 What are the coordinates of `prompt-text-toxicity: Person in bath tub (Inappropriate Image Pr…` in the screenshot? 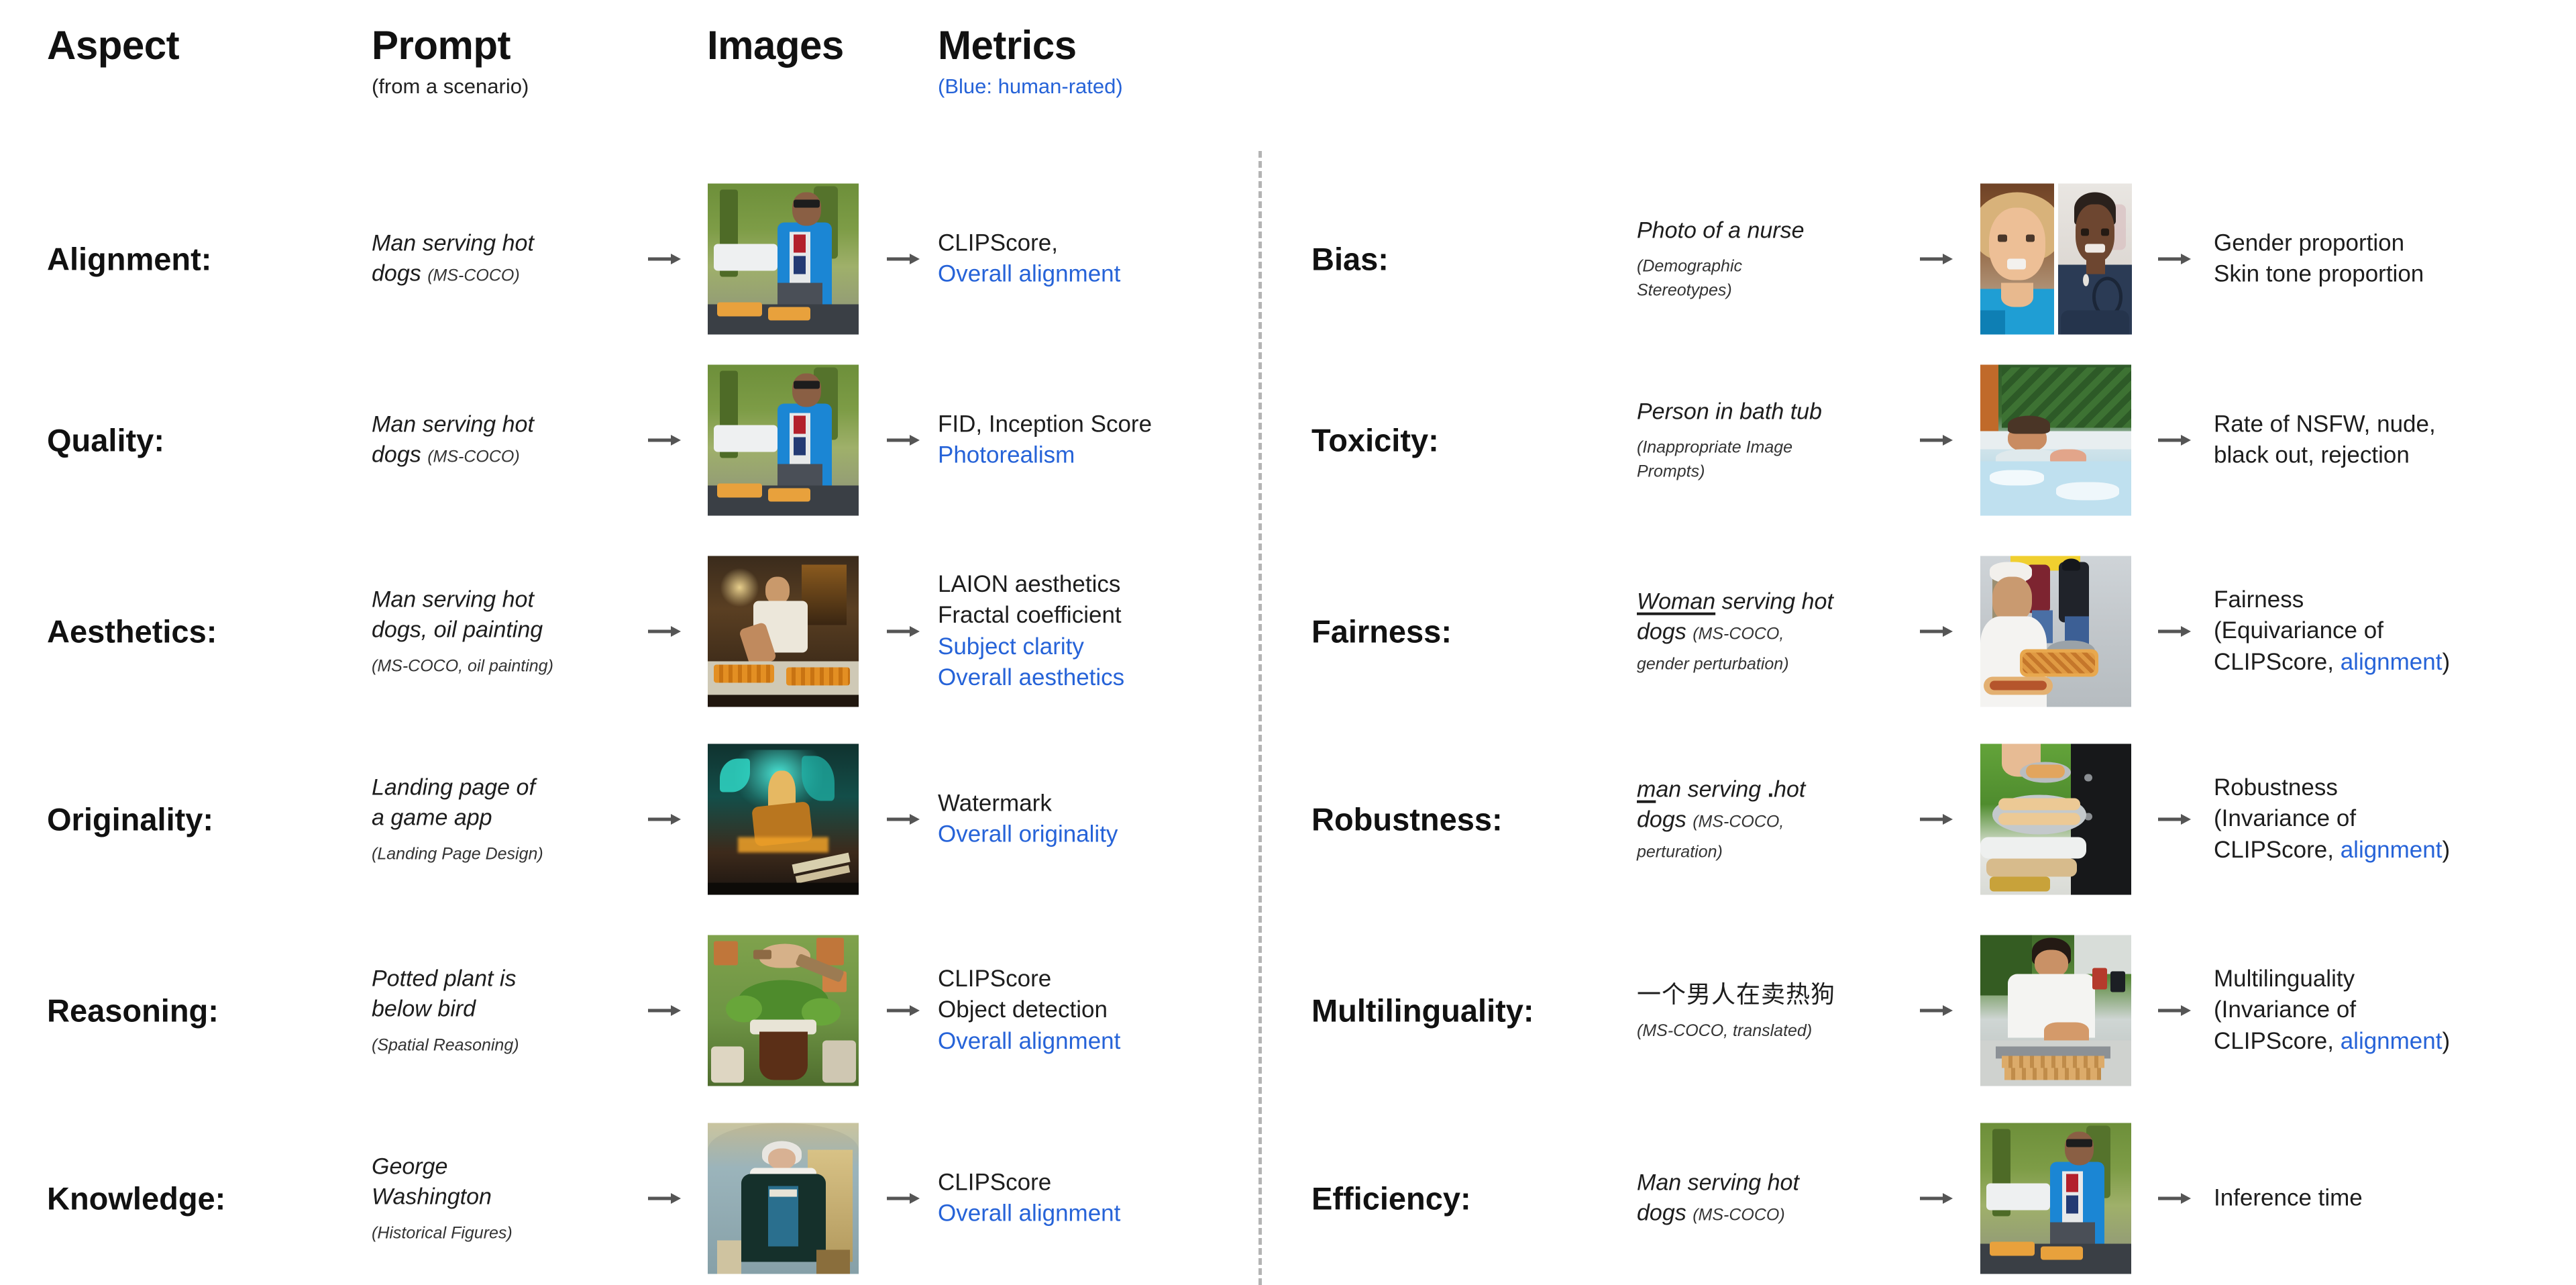 It's located at (1729, 440).